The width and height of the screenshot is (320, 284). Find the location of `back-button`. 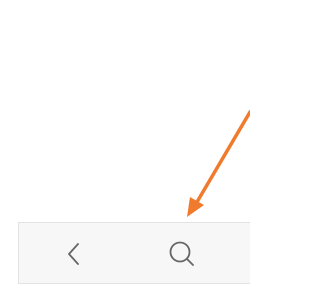

back-button is located at coordinates (74, 254).